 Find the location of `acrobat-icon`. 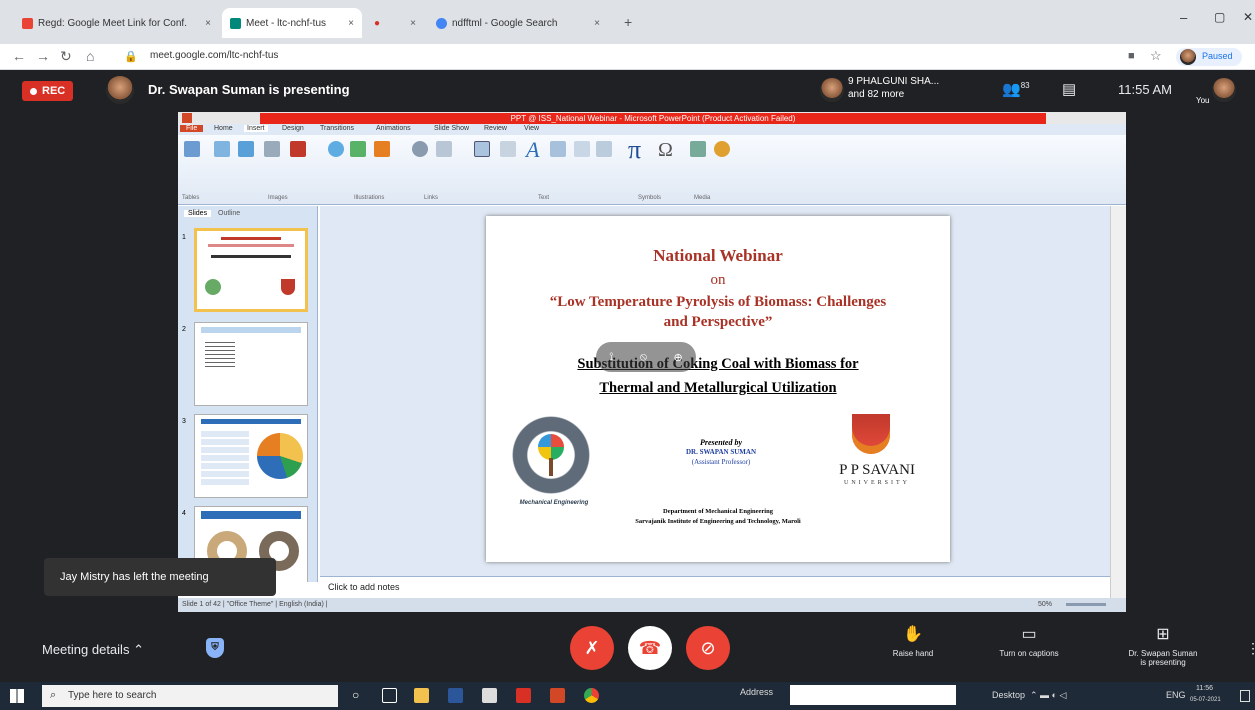

acrobat-icon is located at coordinates (523, 695).